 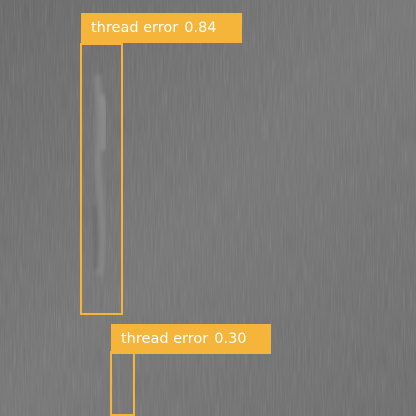 I want to click on detection-confidence: 0.84, so click(x=200, y=28).